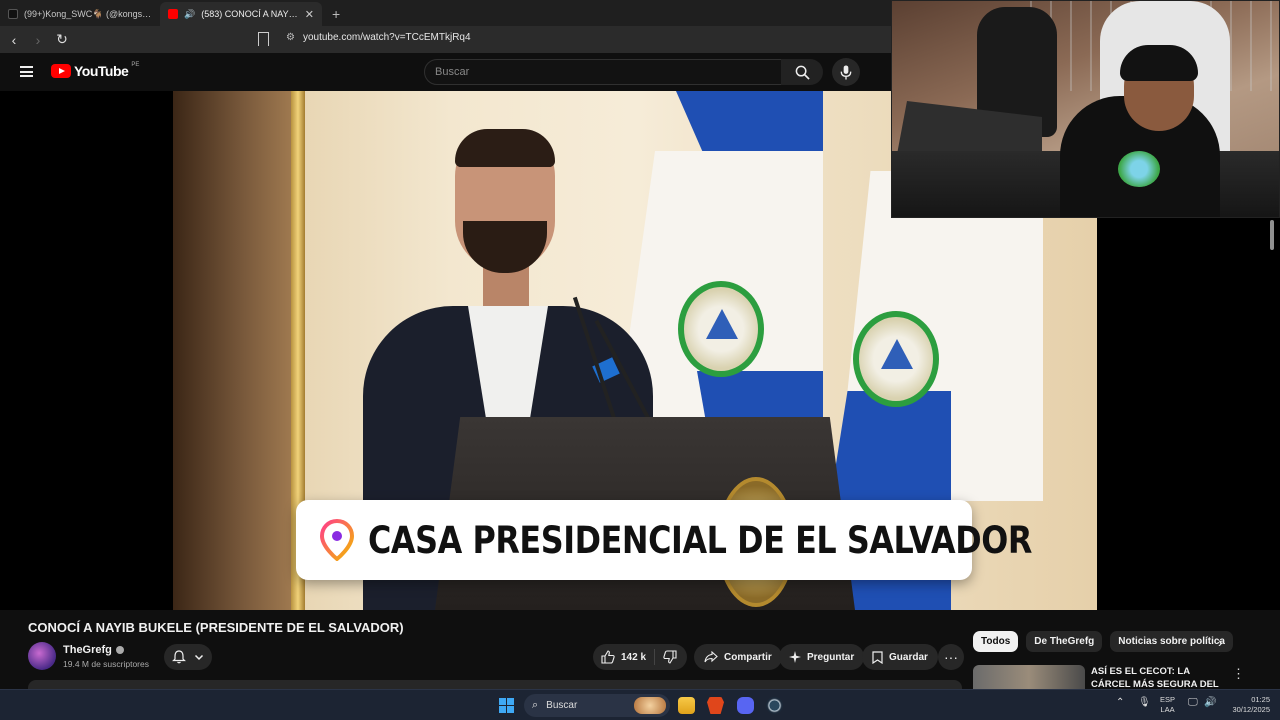 This screenshot has height=720, width=1280. I want to click on page-scrollbar, so click(1272, 235).